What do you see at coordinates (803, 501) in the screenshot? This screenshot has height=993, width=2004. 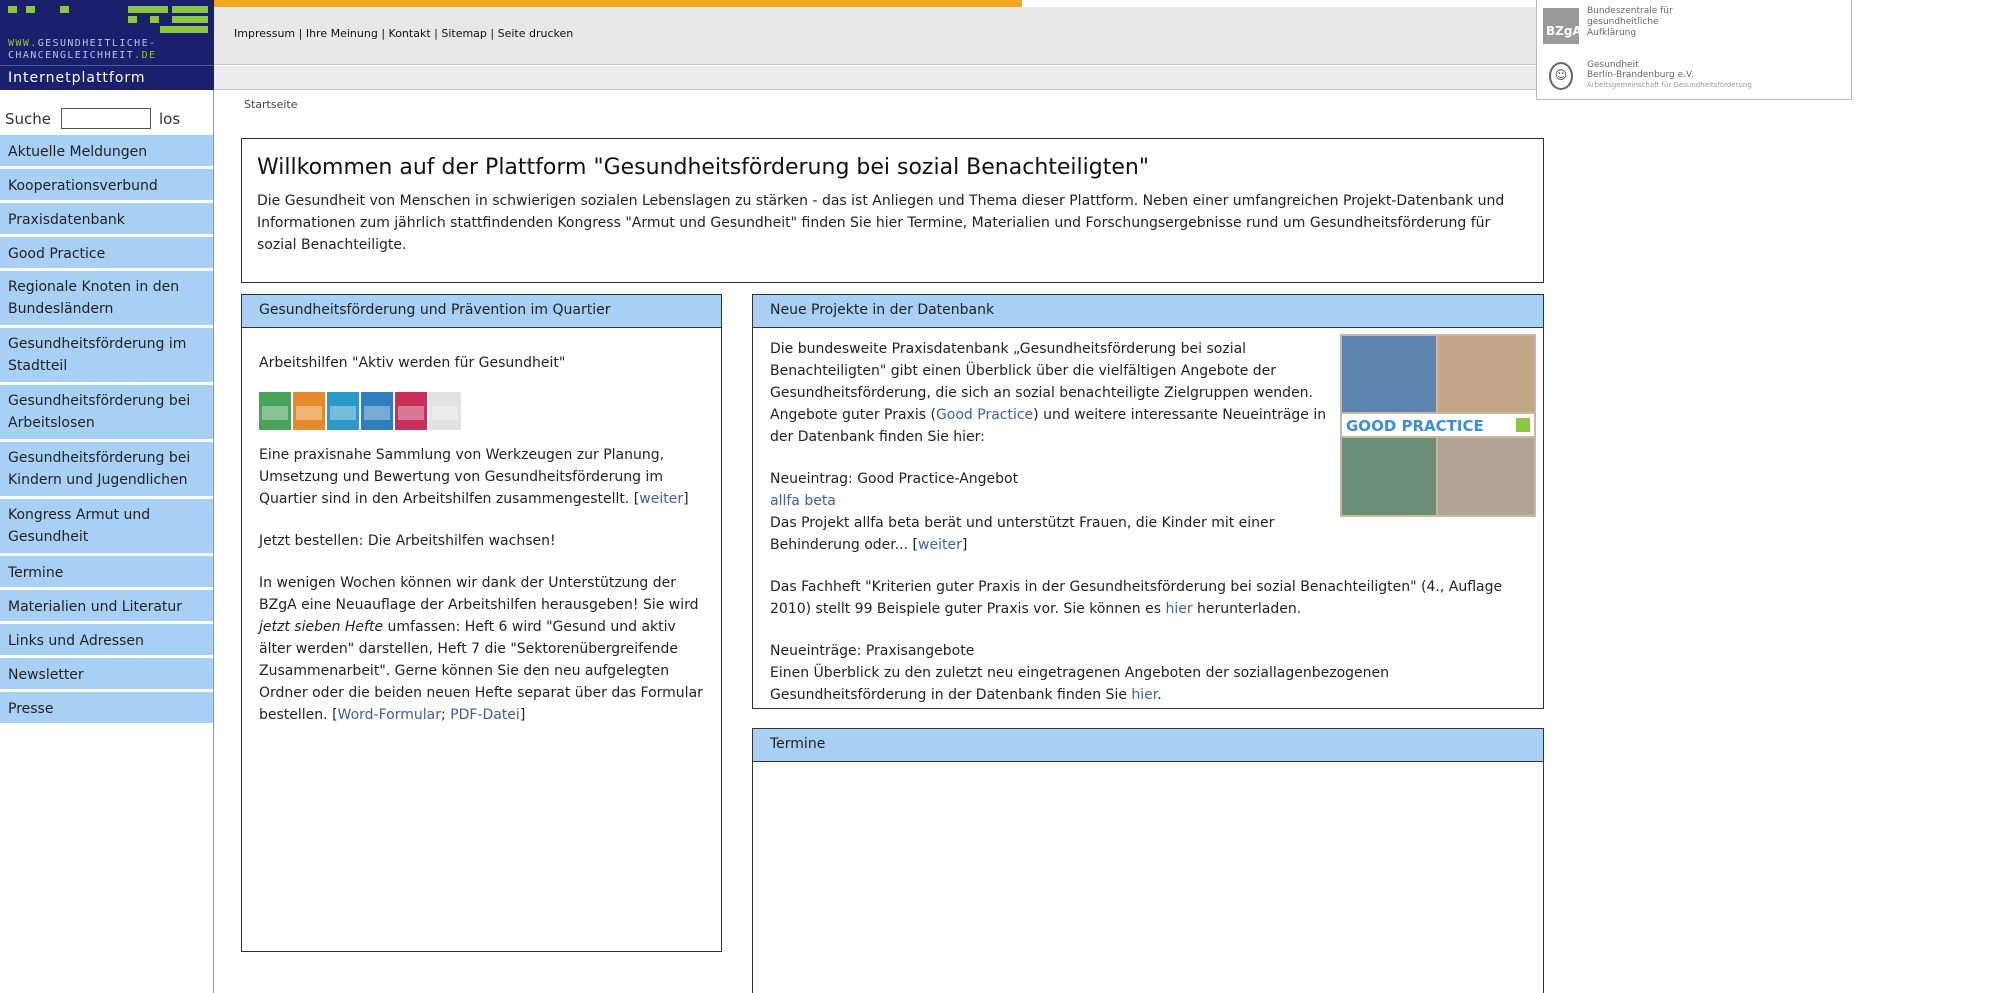 I see `allfa-beta-link: allfa beta` at bounding box center [803, 501].